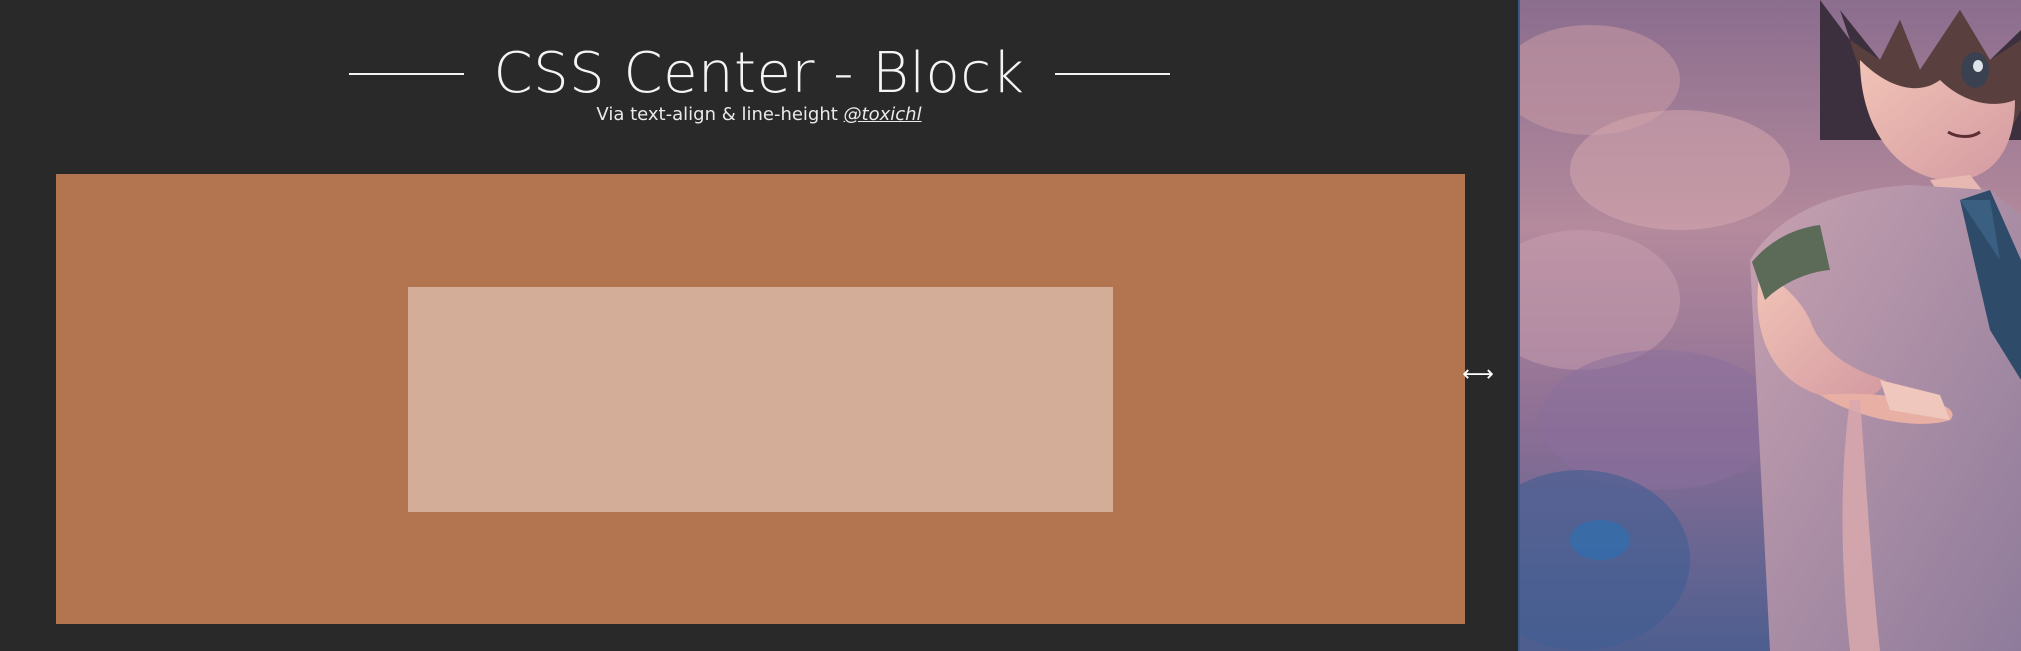 Image resolution: width=2021 pixels, height=651 pixels. Describe the element at coordinates (1478, 374) in the screenshot. I see `horizontal-resize-icon: ⟷` at that location.